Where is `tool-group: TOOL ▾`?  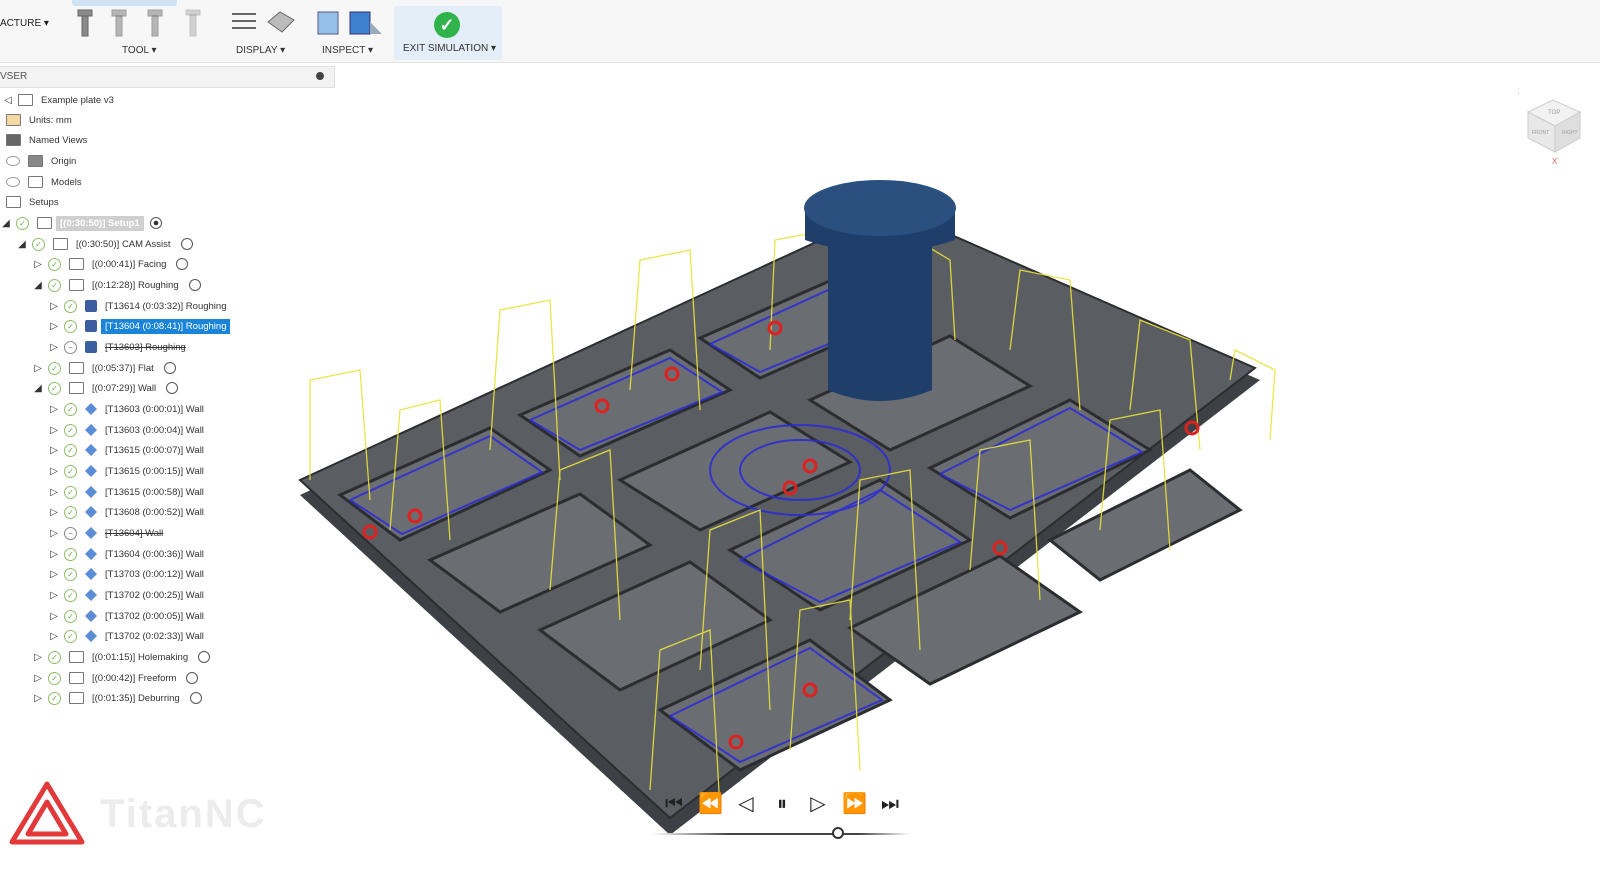
tool-group: TOOL ▾ is located at coordinates (142, 31).